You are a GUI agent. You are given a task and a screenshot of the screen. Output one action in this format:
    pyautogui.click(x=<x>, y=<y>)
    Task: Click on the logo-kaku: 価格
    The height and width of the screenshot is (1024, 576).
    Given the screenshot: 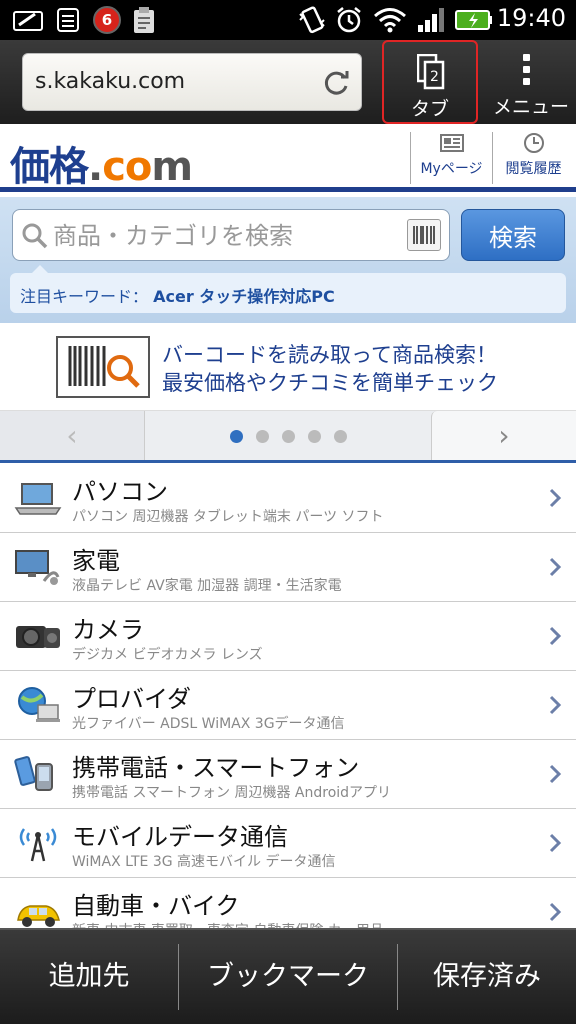 What is the action you would take?
    pyautogui.click(x=49, y=167)
    